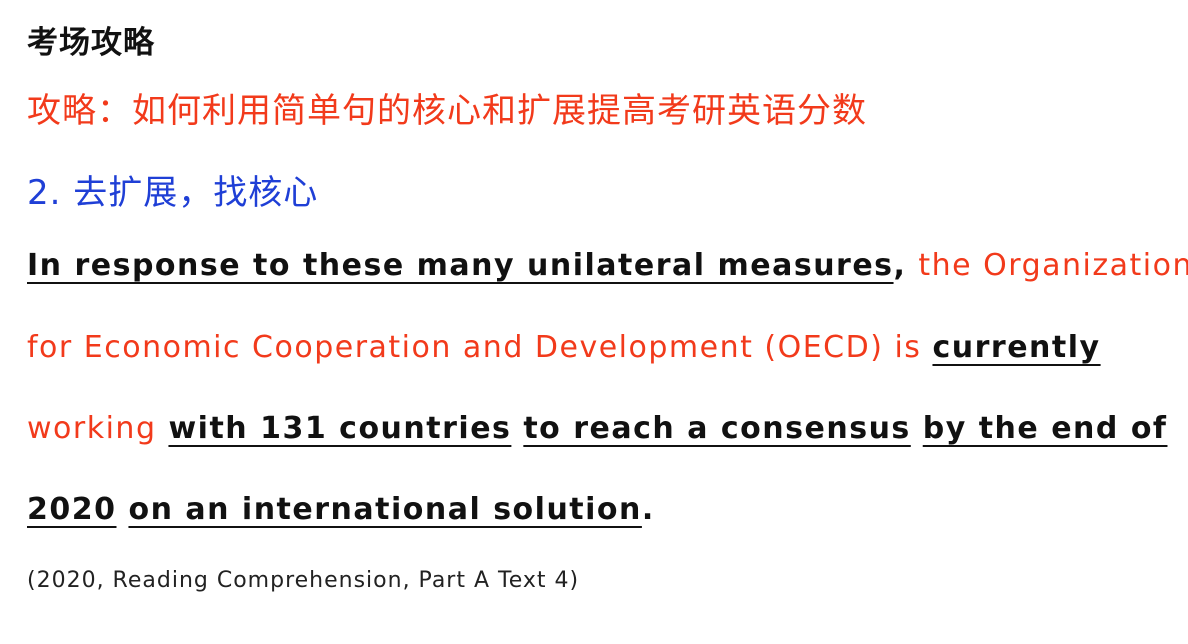 The height and width of the screenshot is (644, 1188). Describe the element at coordinates (717, 428) in the screenshot. I see `phrase-to-reach: to reach a consensus` at that location.